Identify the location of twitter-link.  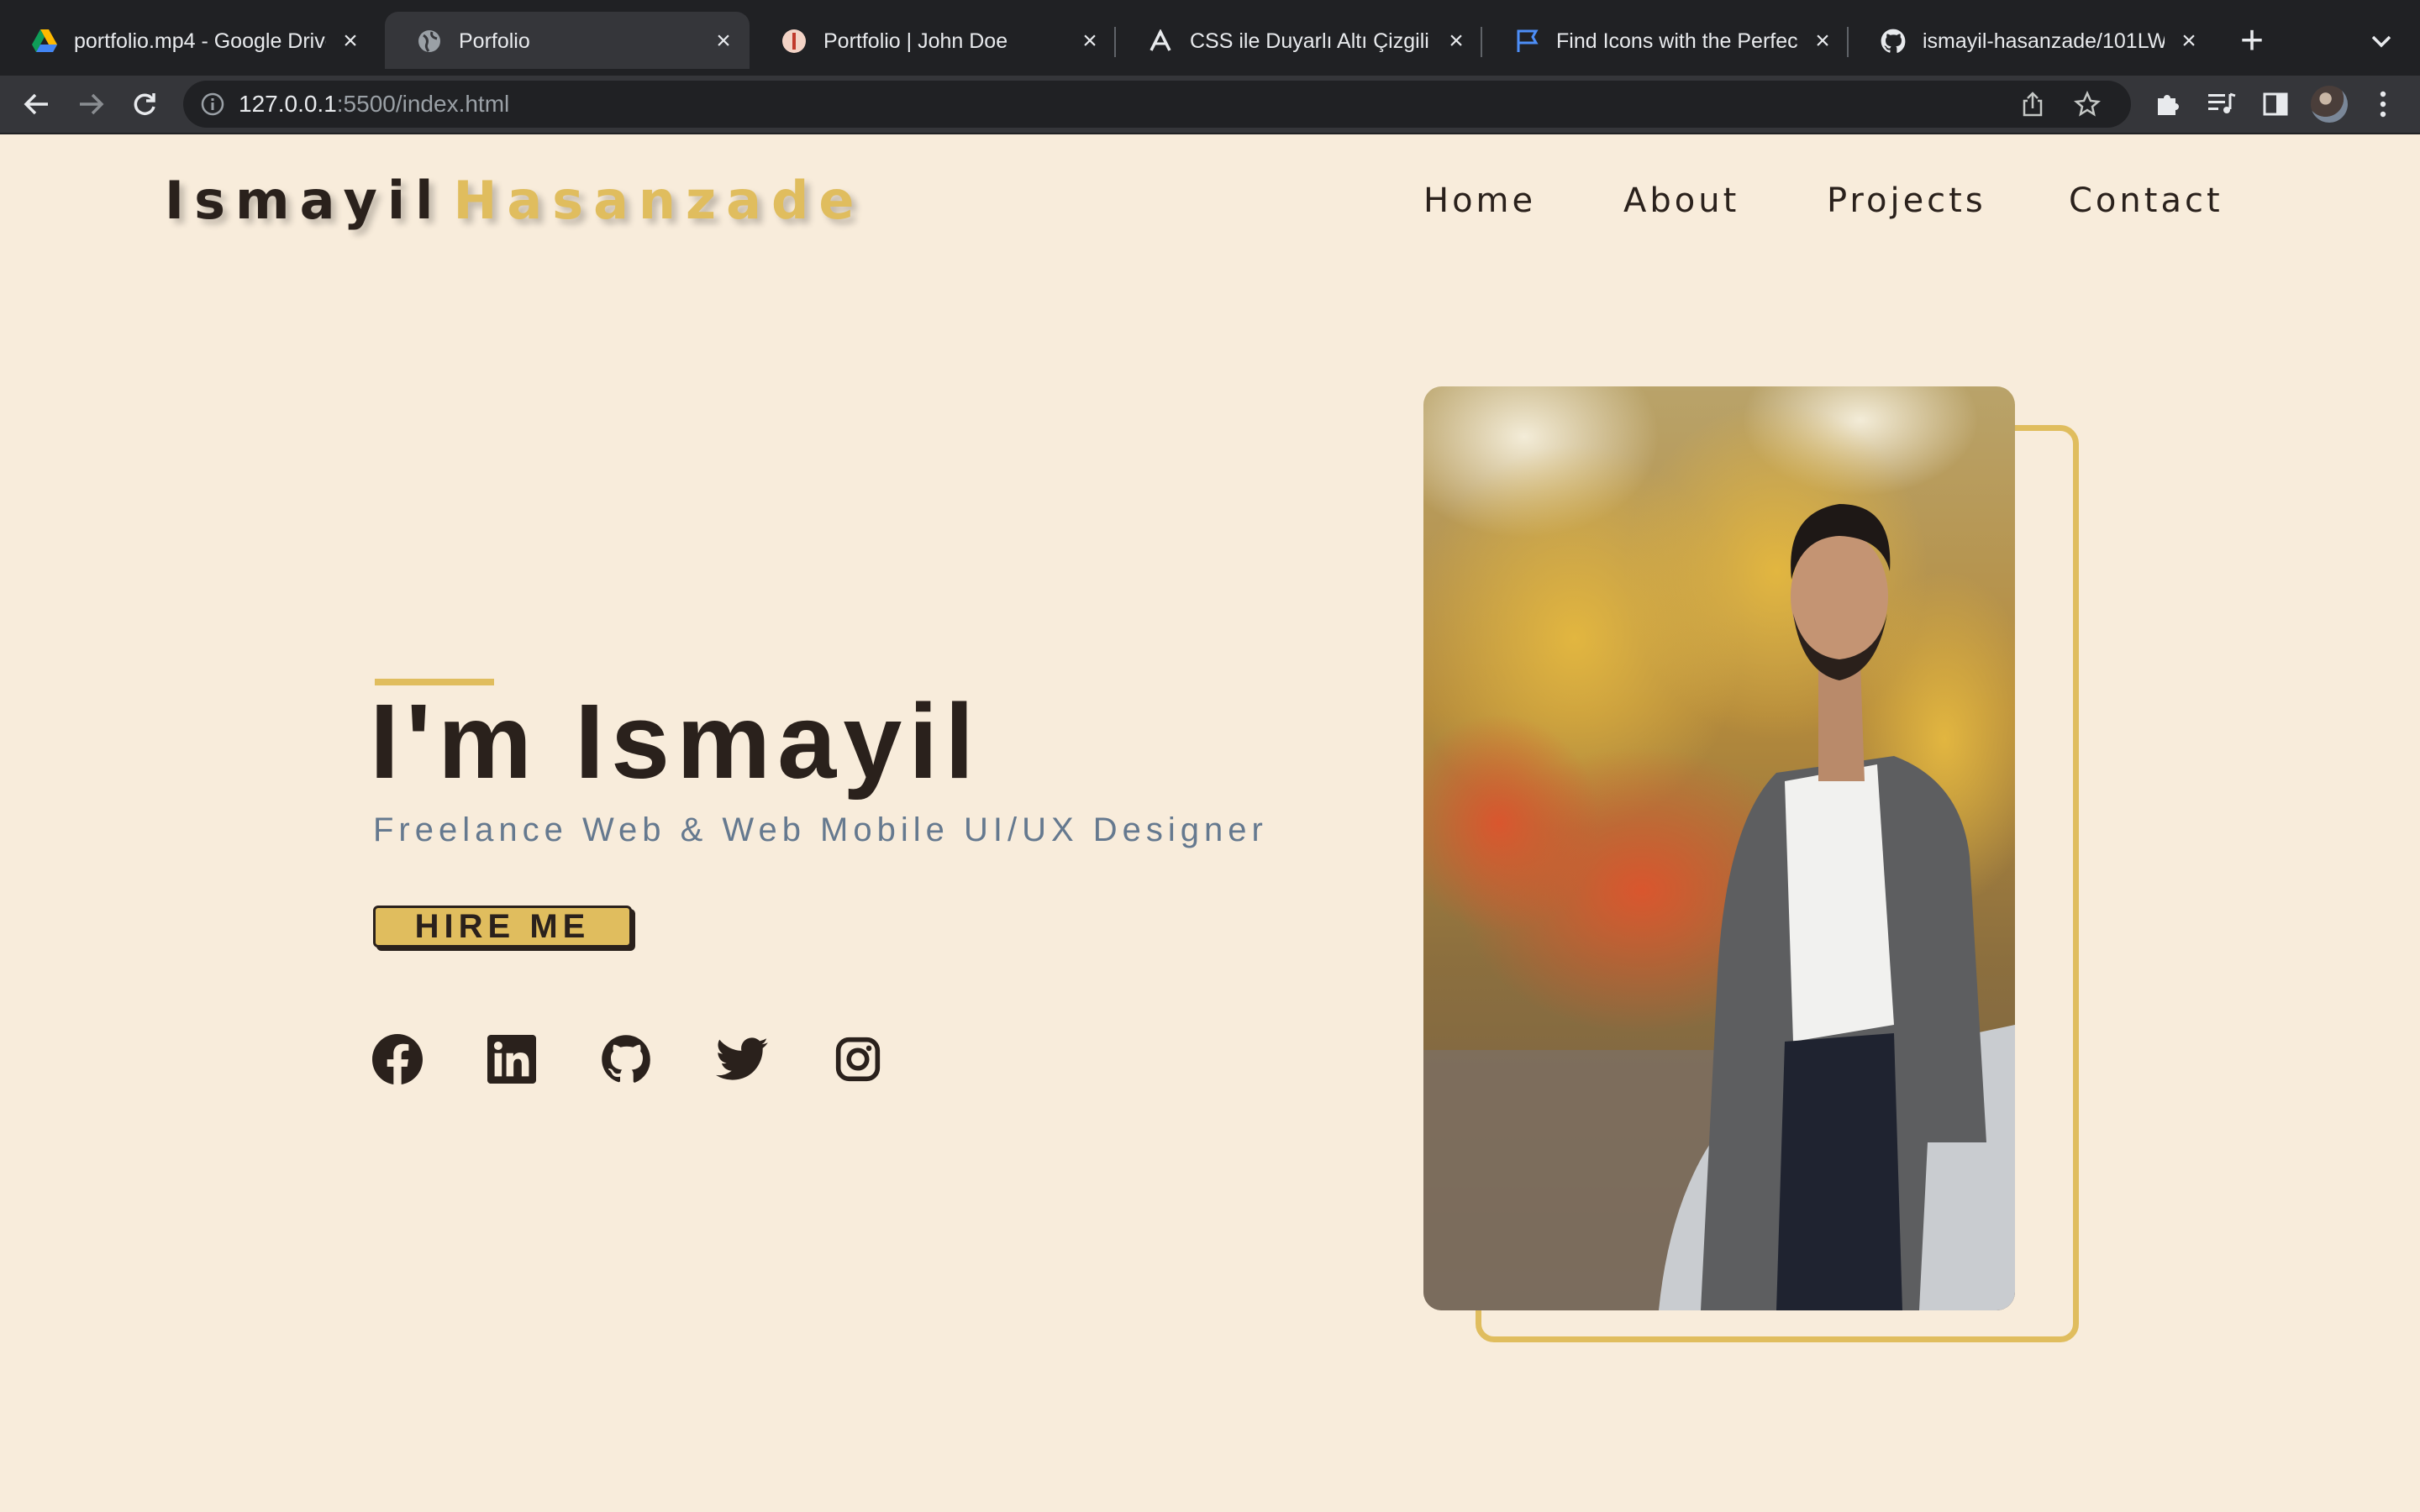
(742, 1059).